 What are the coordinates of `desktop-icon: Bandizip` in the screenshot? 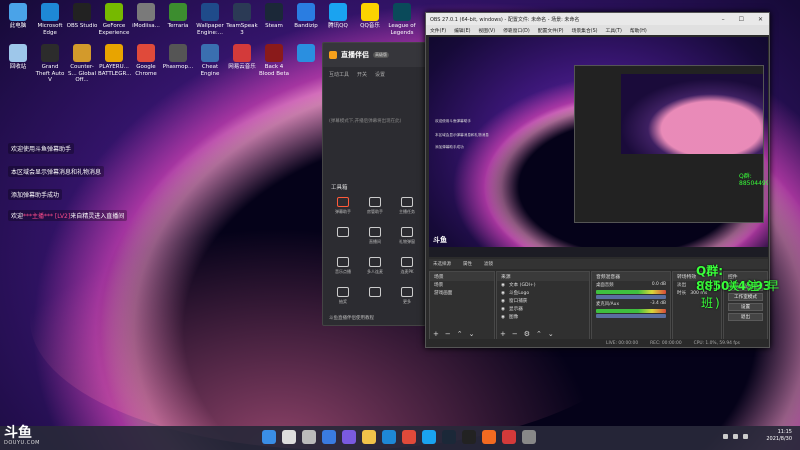 It's located at (306, 16).